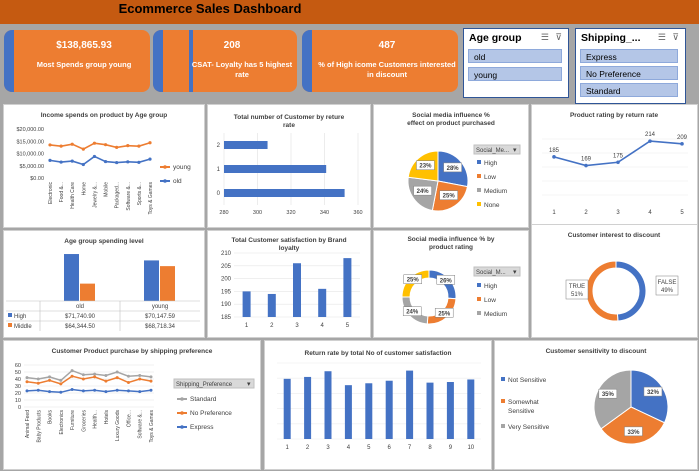  What do you see at coordinates (618, 156) in the screenshot?
I see `data-label: 175` at bounding box center [618, 156].